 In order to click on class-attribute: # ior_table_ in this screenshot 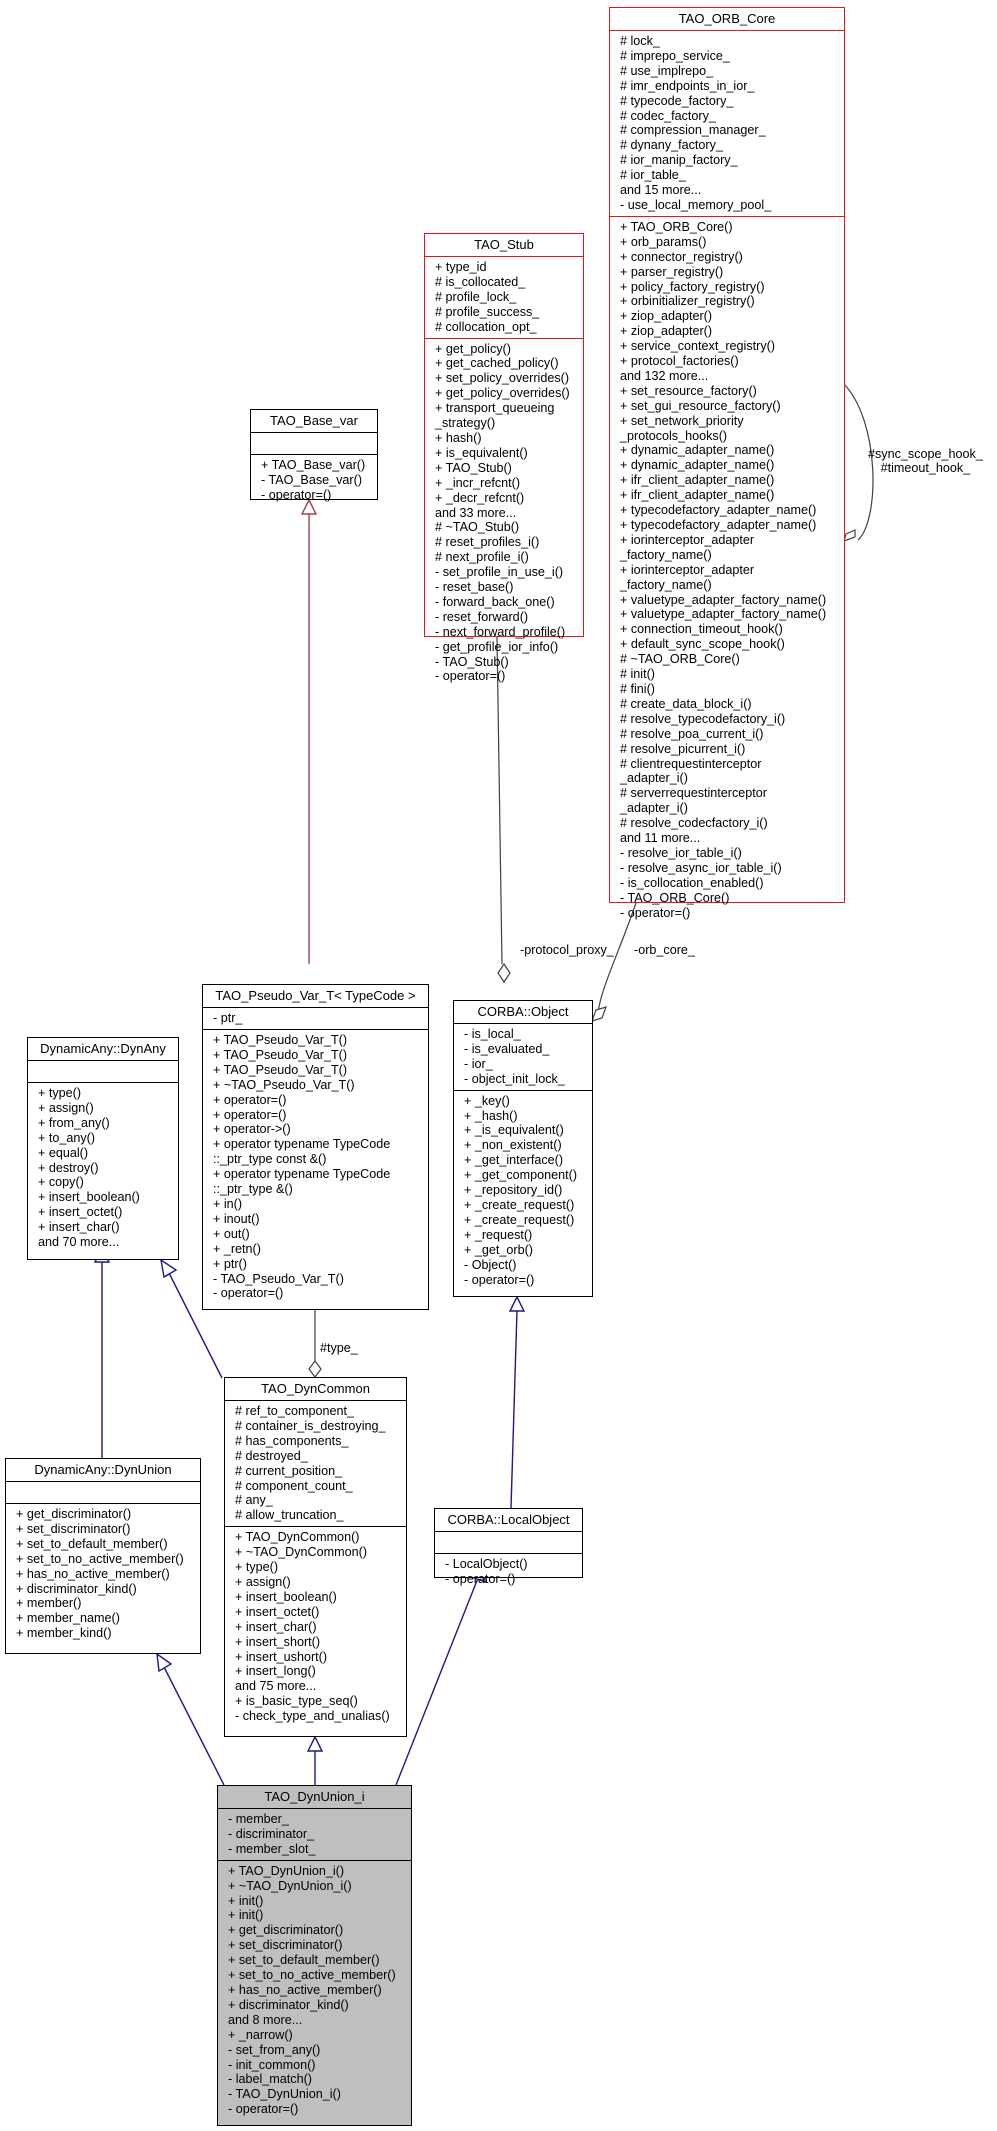, I will do `click(653, 175)`.